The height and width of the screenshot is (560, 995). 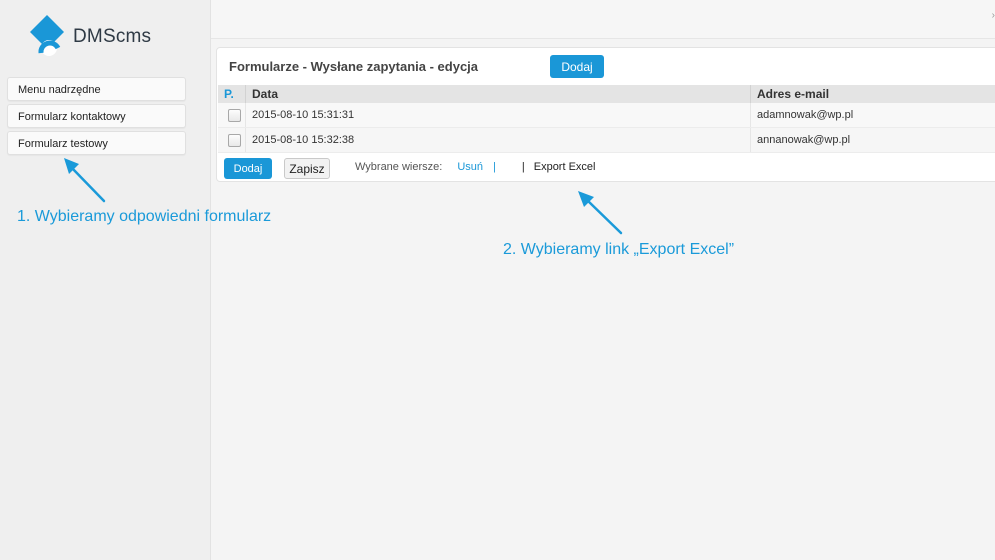 What do you see at coordinates (619, 249) in the screenshot?
I see `annotation-step-2: 2. Wybieramy link „Export Excel”` at bounding box center [619, 249].